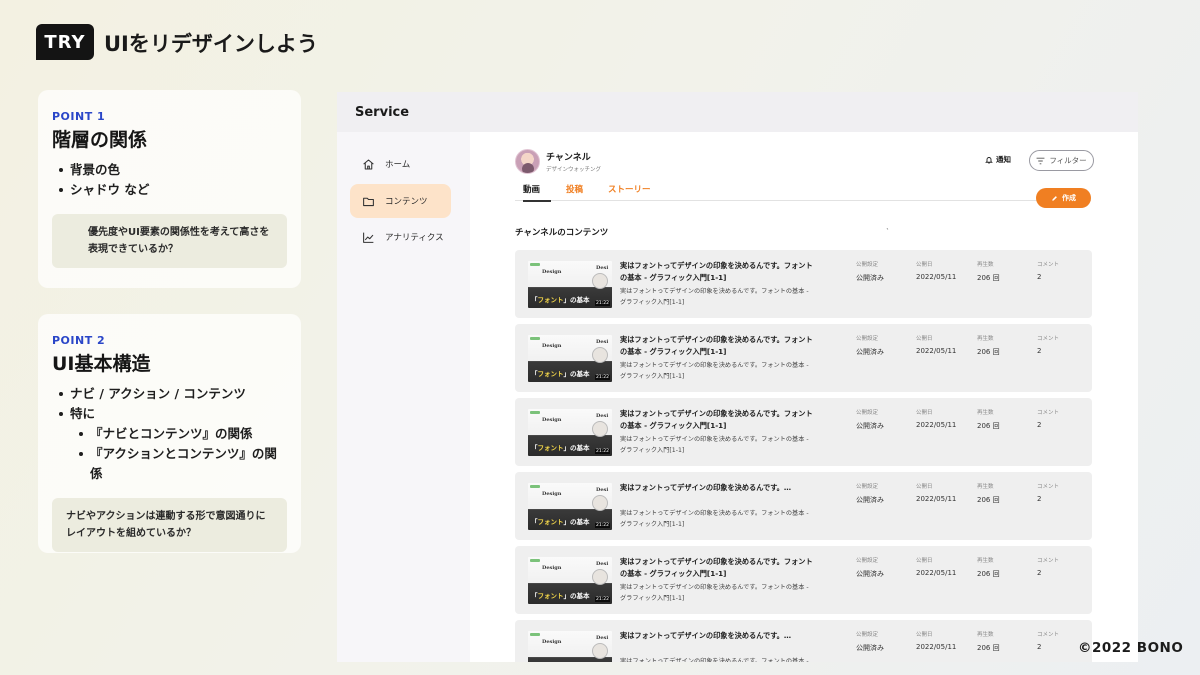 This screenshot has width=1200, height=675. Describe the element at coordinates (988, 567) in the screenshot. I see `meta-views: 再生数 206 回` at that location.